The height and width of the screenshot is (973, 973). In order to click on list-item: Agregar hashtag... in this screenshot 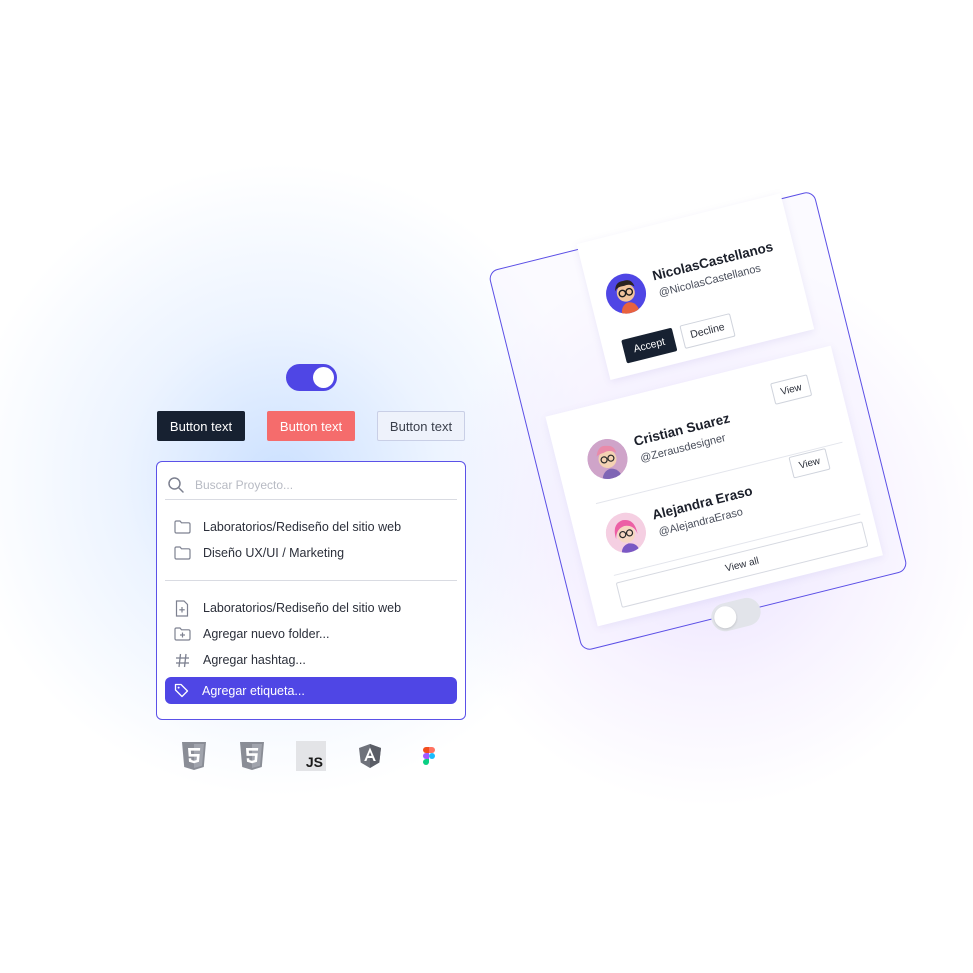, I will do `click(311, 660)`.